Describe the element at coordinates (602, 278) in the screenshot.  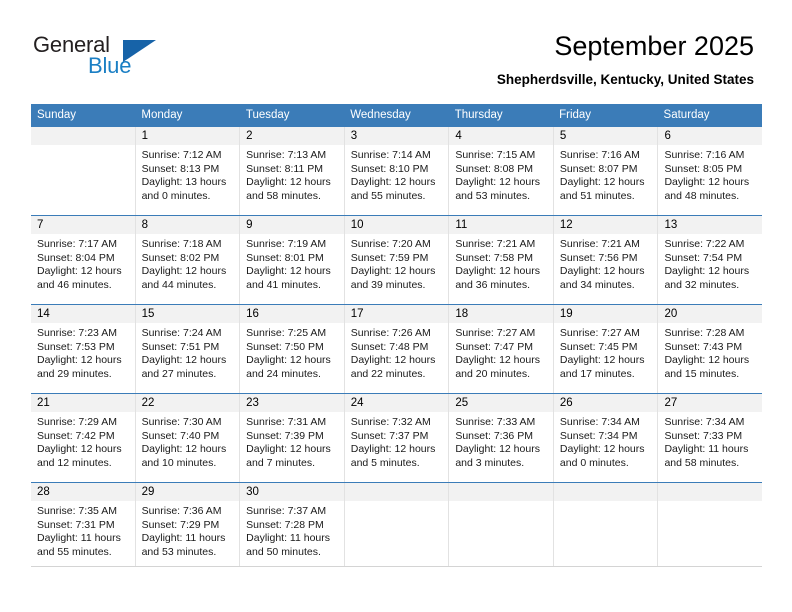
I see `daylight-text: Daylight: 12 hours and 34 minutes.` at that location.